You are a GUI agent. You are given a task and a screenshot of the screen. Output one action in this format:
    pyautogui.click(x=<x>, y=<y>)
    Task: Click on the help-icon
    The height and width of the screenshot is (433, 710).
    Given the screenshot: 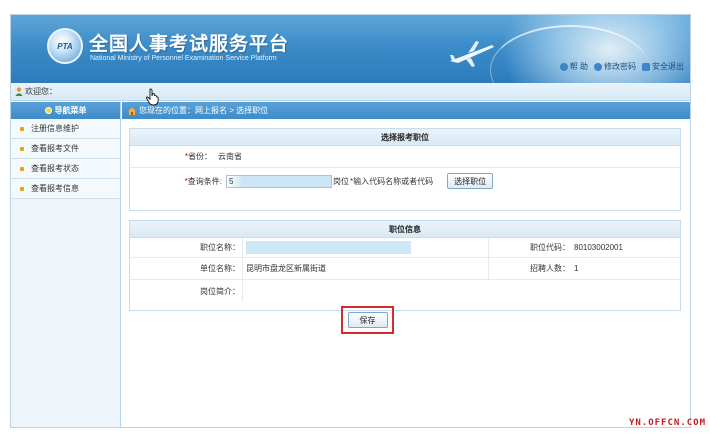 What is the action you would take?
    pyautogui.click(x=563, y=66)
    